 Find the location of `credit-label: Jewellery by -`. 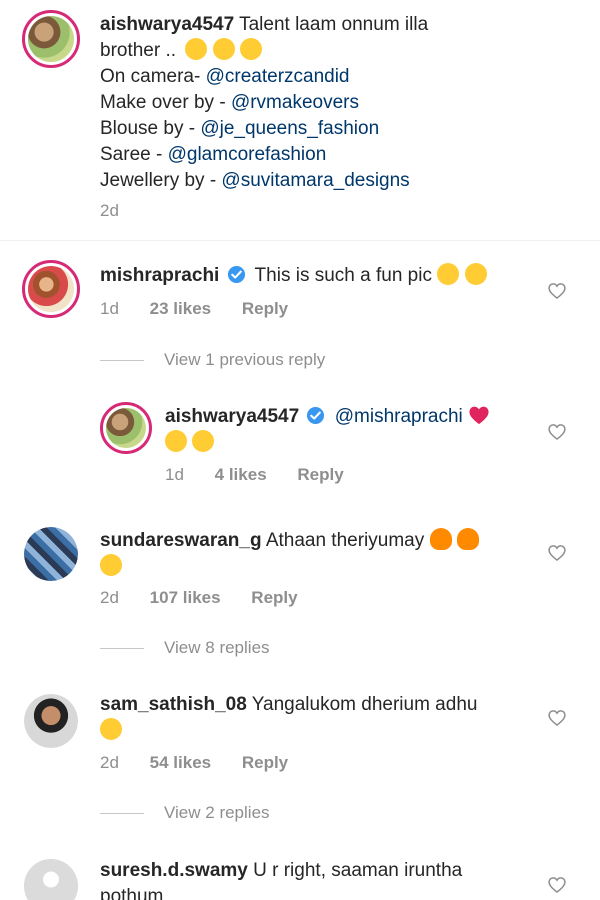

credit-label: Jewellery by - is located at coordinates (161, 180).